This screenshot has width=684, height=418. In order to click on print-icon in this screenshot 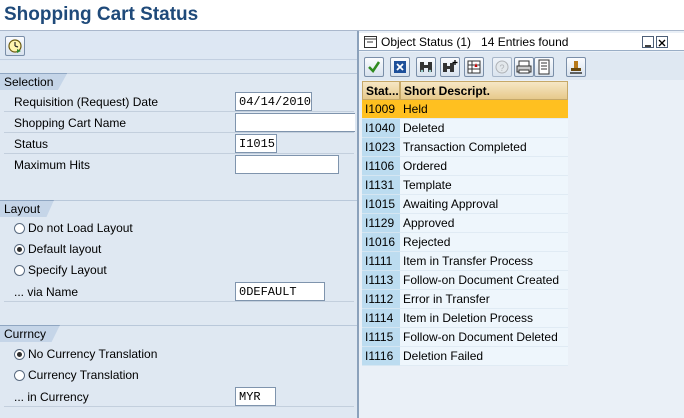, I will do `click(524, 67)`.